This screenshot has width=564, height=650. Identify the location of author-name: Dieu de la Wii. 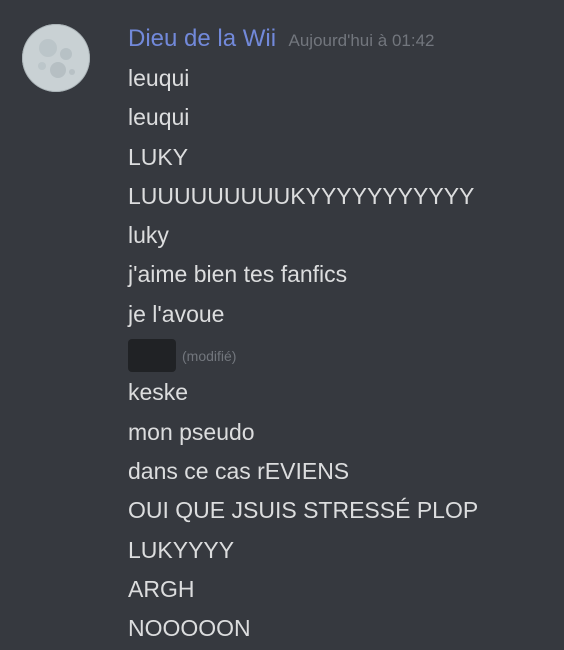
(202, 38).